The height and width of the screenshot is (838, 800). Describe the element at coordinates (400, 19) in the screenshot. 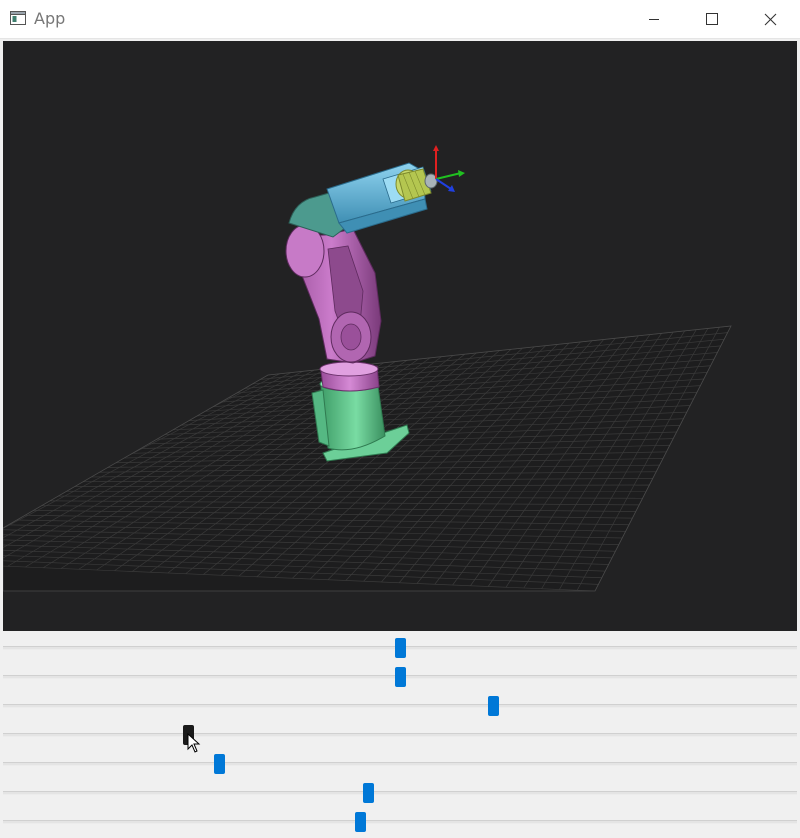

I see `title-bar: App` at that location.